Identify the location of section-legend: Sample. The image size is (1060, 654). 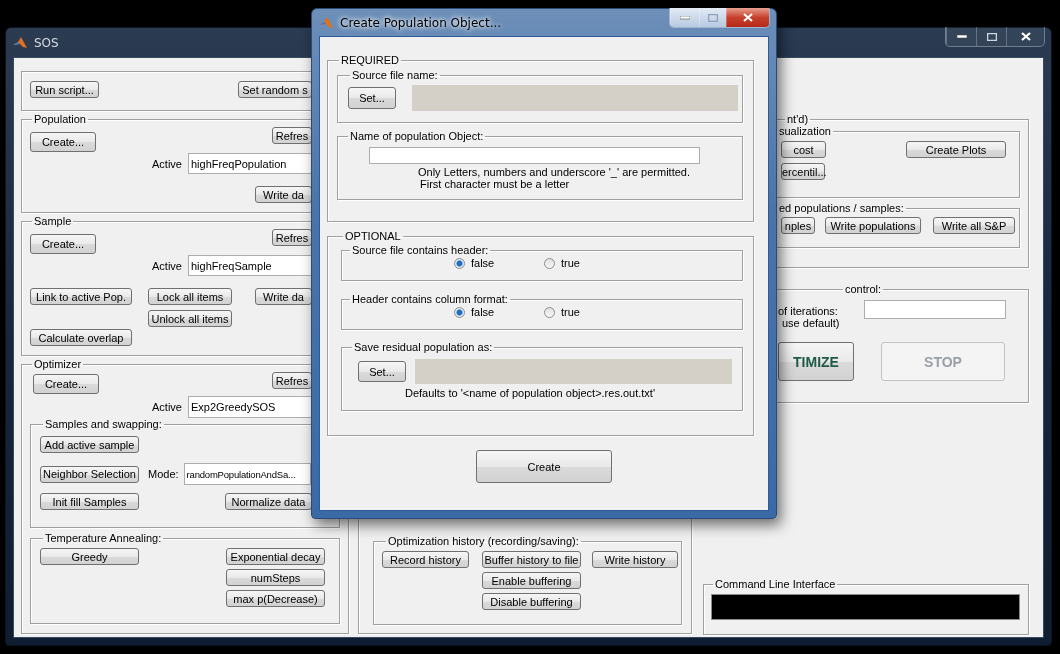
(53, 221).